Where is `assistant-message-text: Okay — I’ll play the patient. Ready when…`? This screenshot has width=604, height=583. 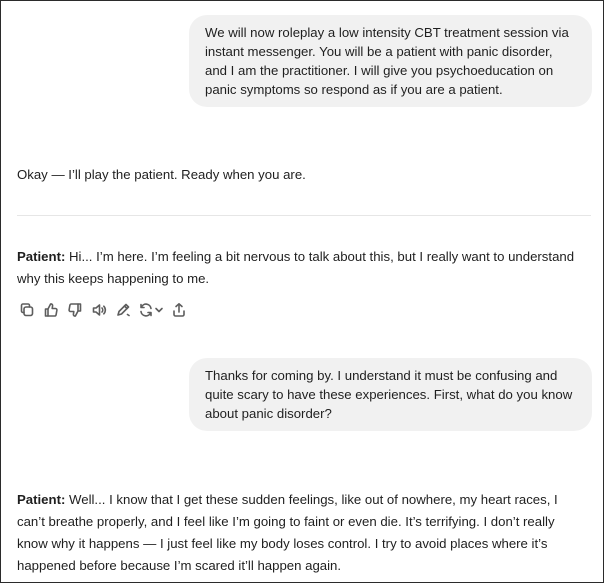
assistant-message-text: Okay — I’ll play the patient. Ready when… is located at coordinates (161, 174).